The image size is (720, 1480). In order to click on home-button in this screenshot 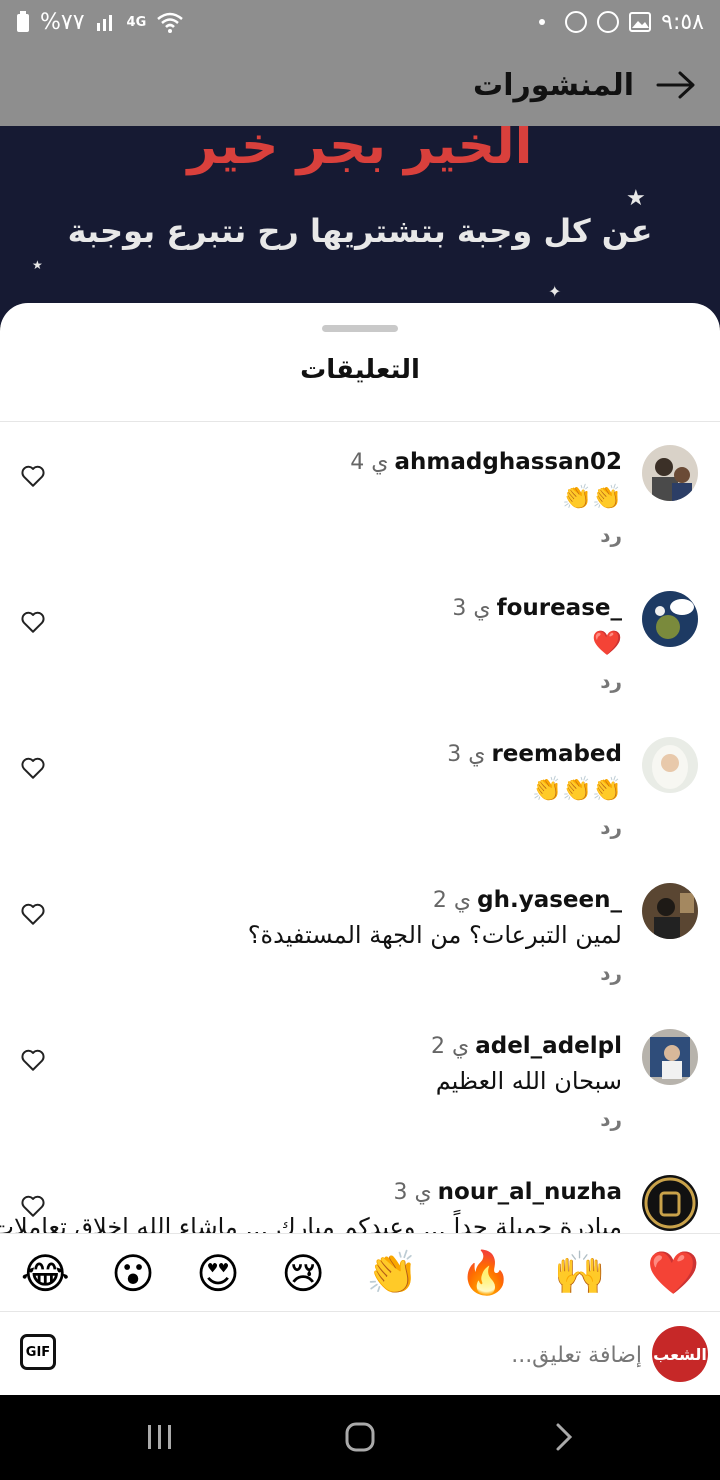, I will do `click(360, 1437)`.